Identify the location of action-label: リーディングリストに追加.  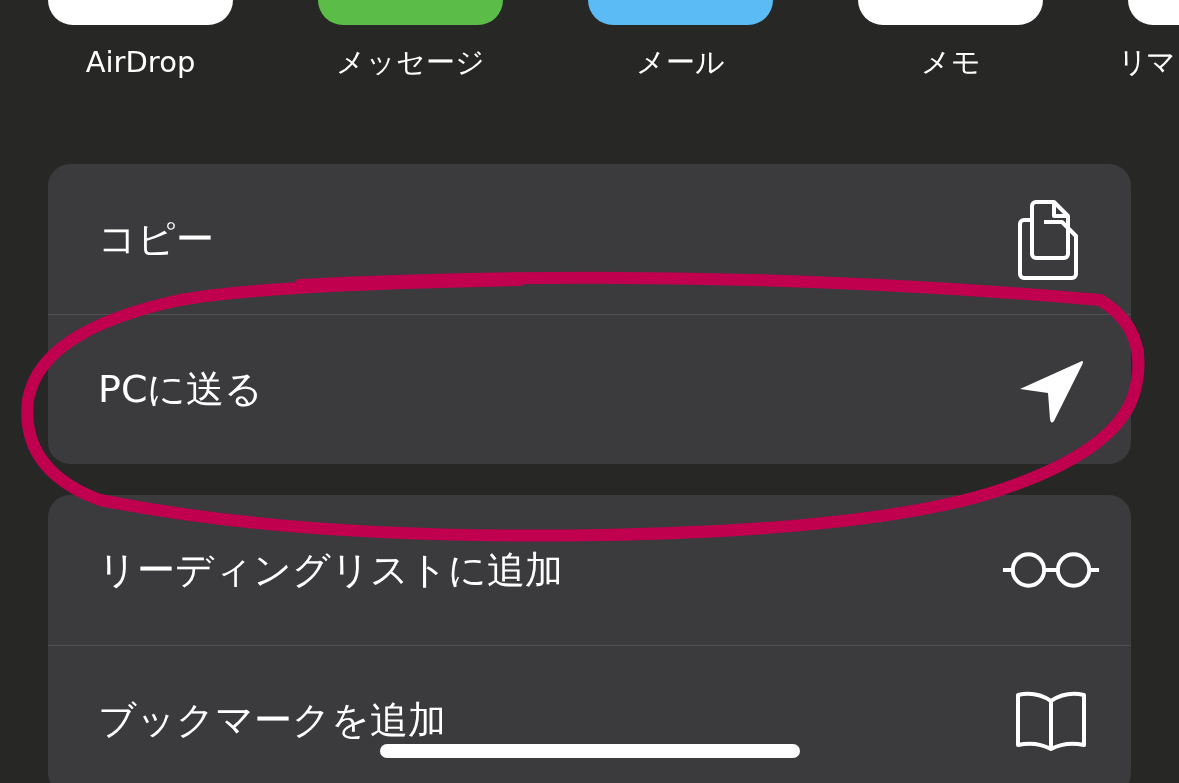
(330, 570).